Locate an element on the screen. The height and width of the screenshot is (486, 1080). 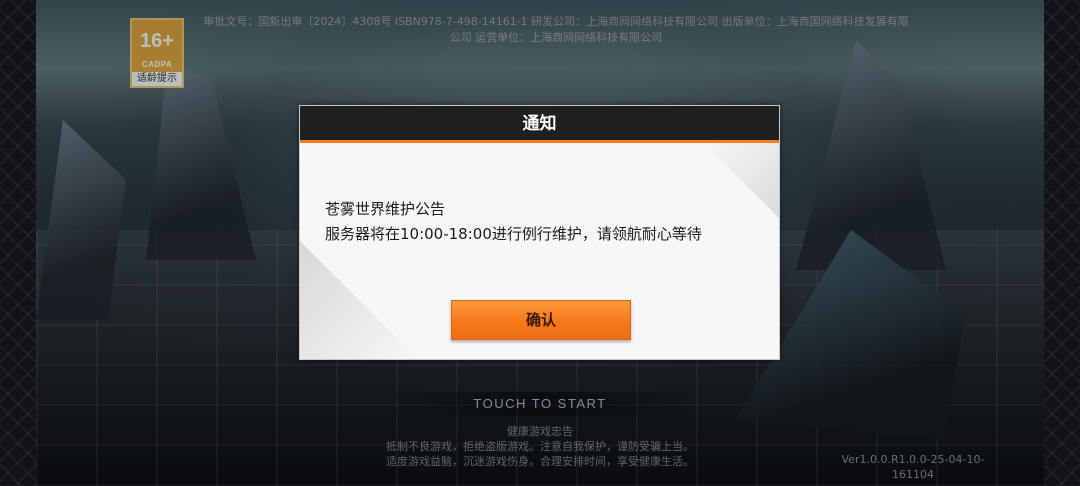
notice-heading: 苍雾世界维护公告 is located at coordinates (385, 209).